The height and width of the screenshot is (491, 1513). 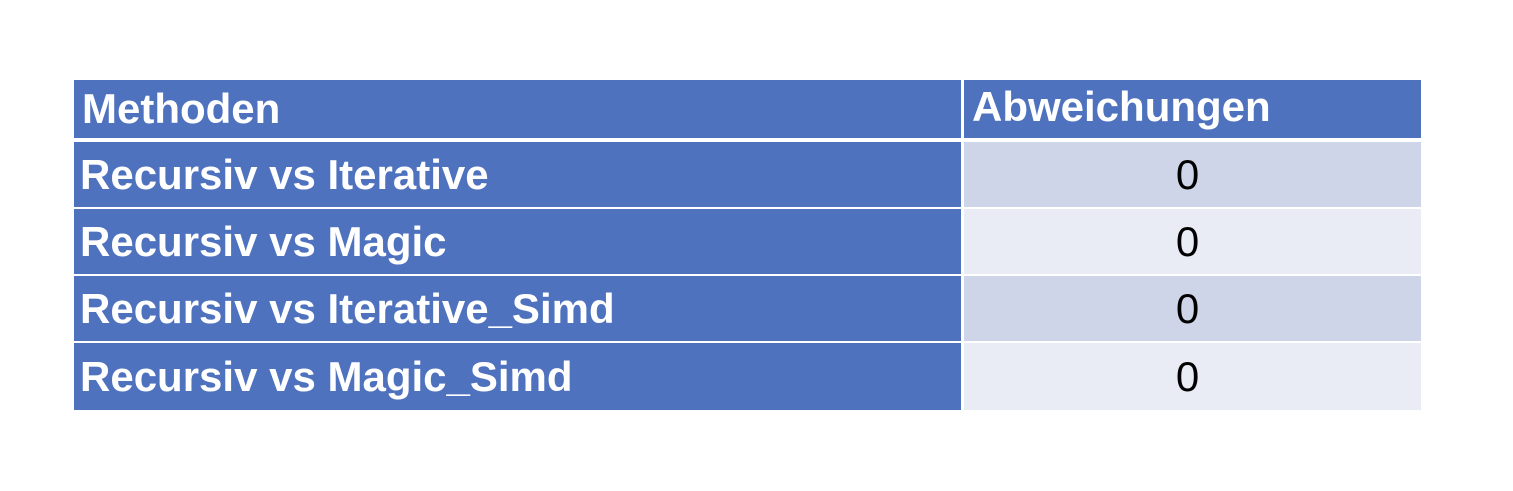 What do you see at coordinates (519, 242) in the screenshot?
I see `method-cell: Recursiv vs Magic` at bounding box center [519, 242].